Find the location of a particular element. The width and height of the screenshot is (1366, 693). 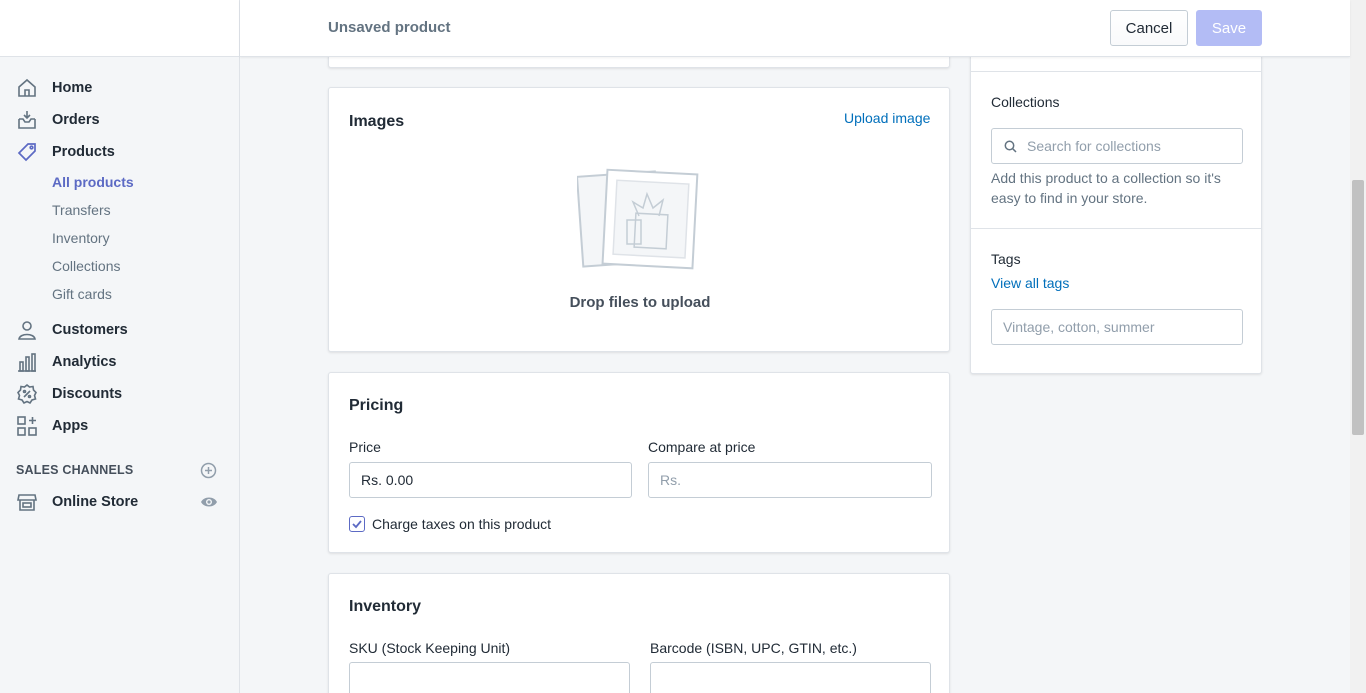

compare-at-price-label: Compare at price is located at coordinates (702, 447).